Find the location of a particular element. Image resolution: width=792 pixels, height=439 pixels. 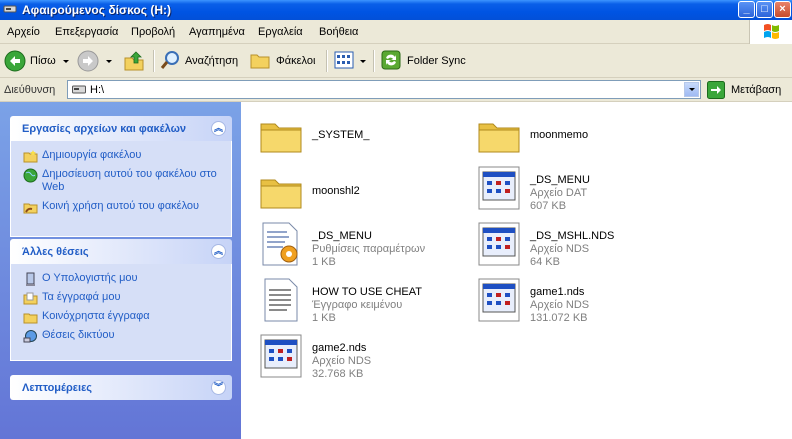

address-bar: Διεύθυνση H:\ Μετάβαση is located at coordinates (396, 90).